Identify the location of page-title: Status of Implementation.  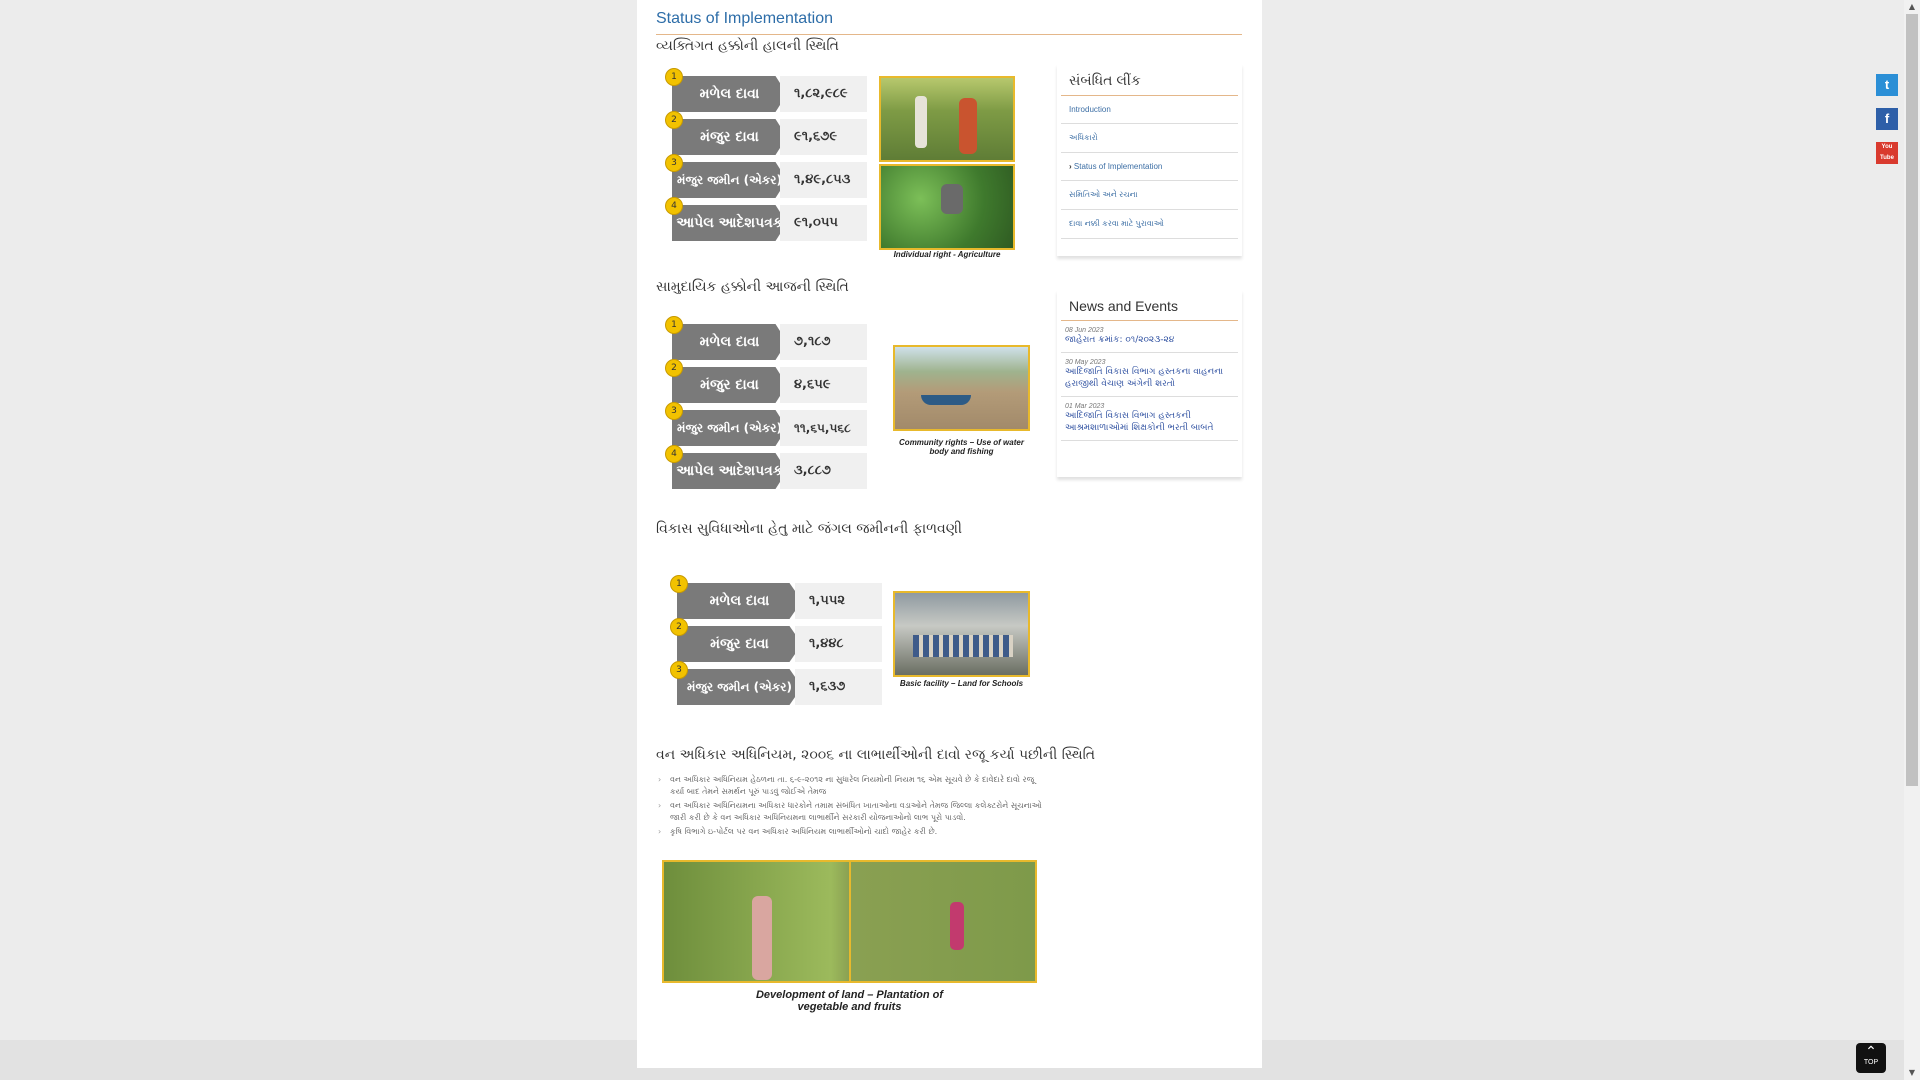
(949, 22).